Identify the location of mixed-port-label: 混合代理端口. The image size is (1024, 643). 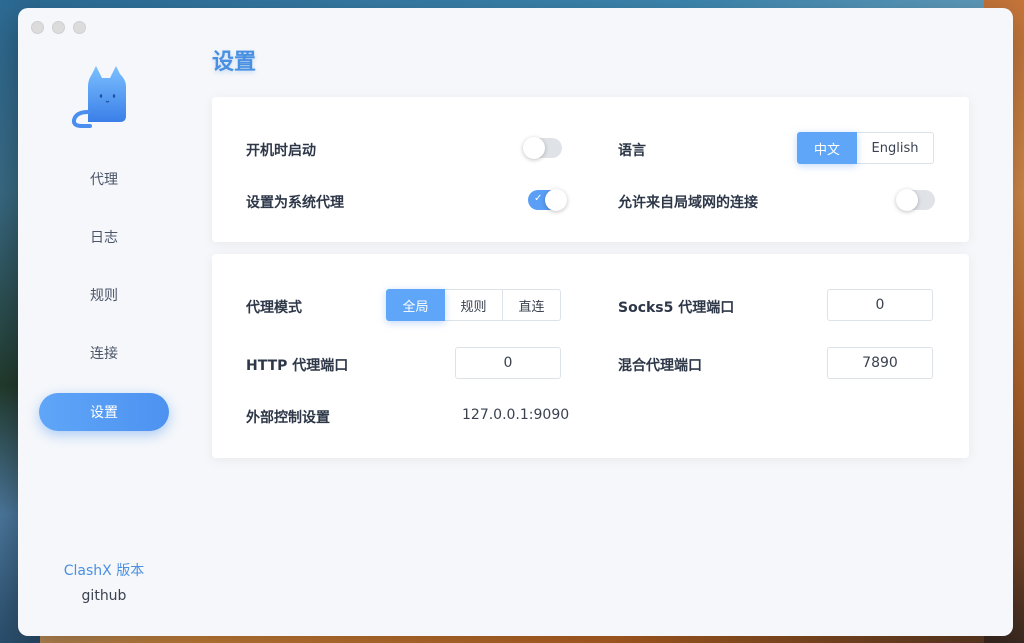
(660, 366).